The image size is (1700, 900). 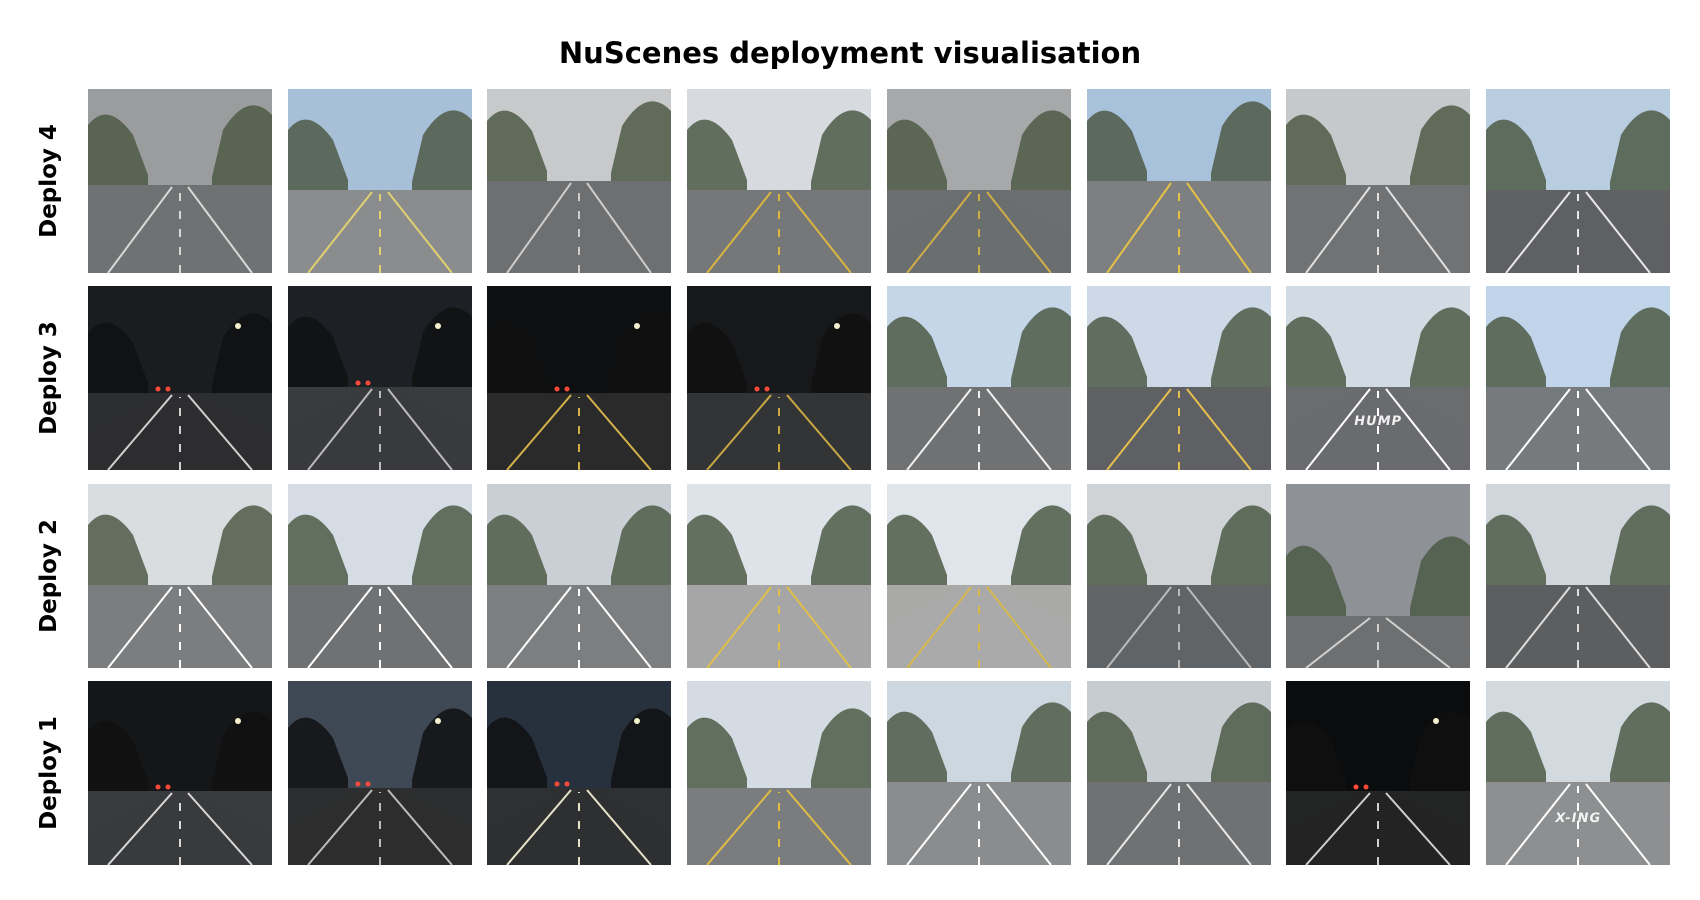 What do you see at coordinates (48, 576) in the screenshot?
I see `row-label-deploy-2: Deploy 2` at bounding box center [48, 576].